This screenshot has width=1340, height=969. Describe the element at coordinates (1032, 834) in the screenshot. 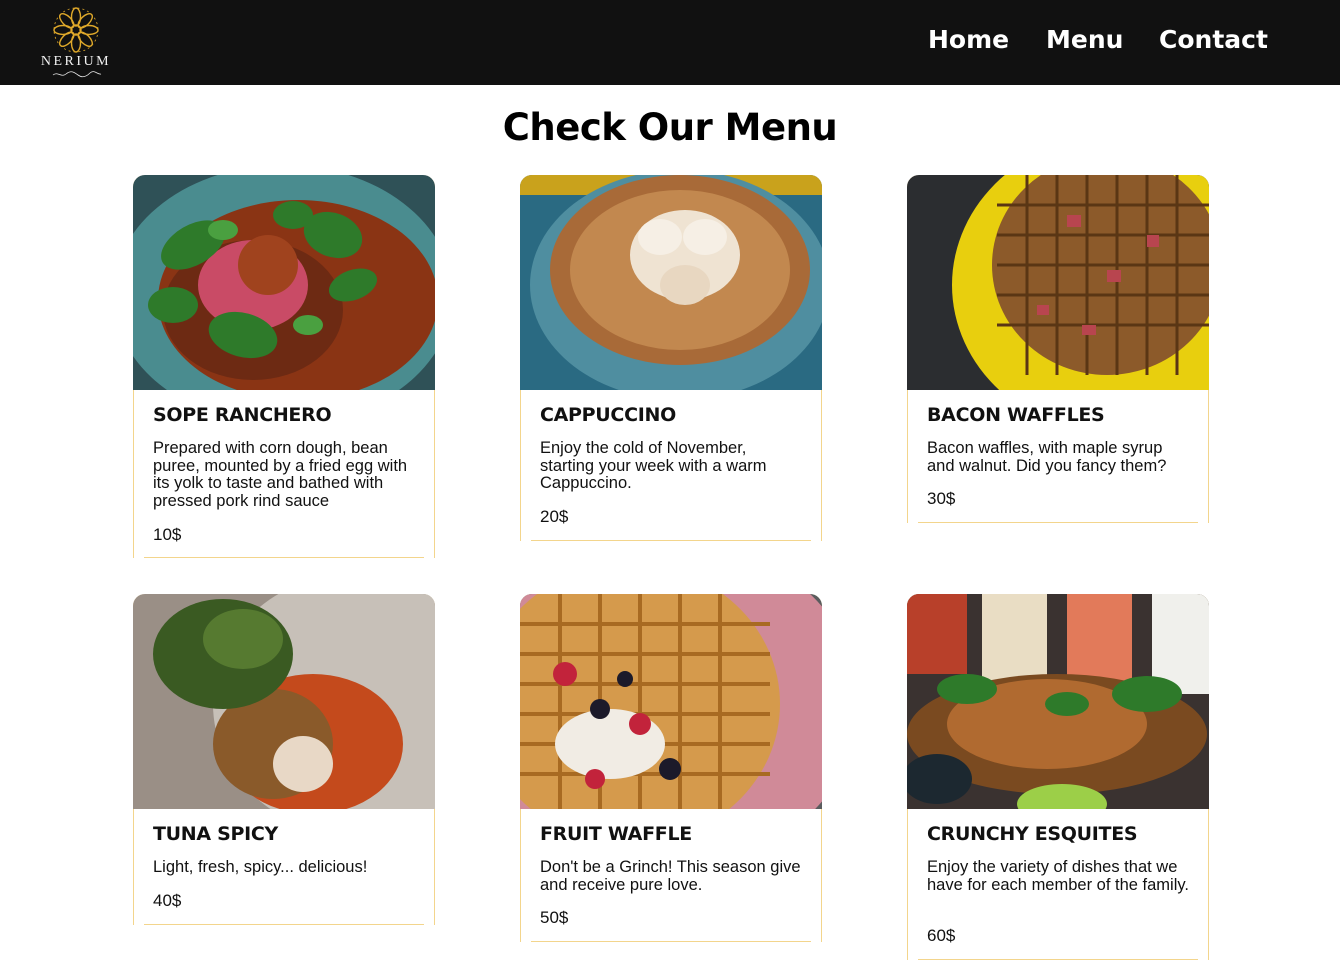

I see `menu-item-name: CRUNCHY ESQUITES` at that location.